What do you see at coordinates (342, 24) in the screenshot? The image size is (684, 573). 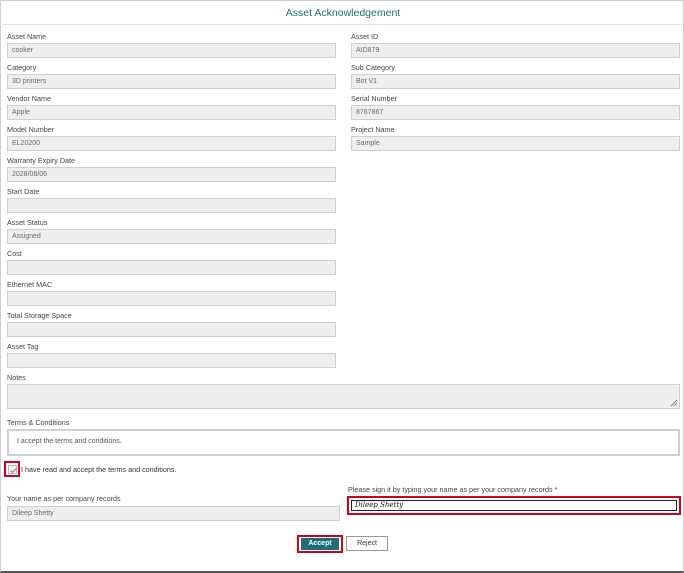 I see `title-divider` at bounding box center [342, 24].